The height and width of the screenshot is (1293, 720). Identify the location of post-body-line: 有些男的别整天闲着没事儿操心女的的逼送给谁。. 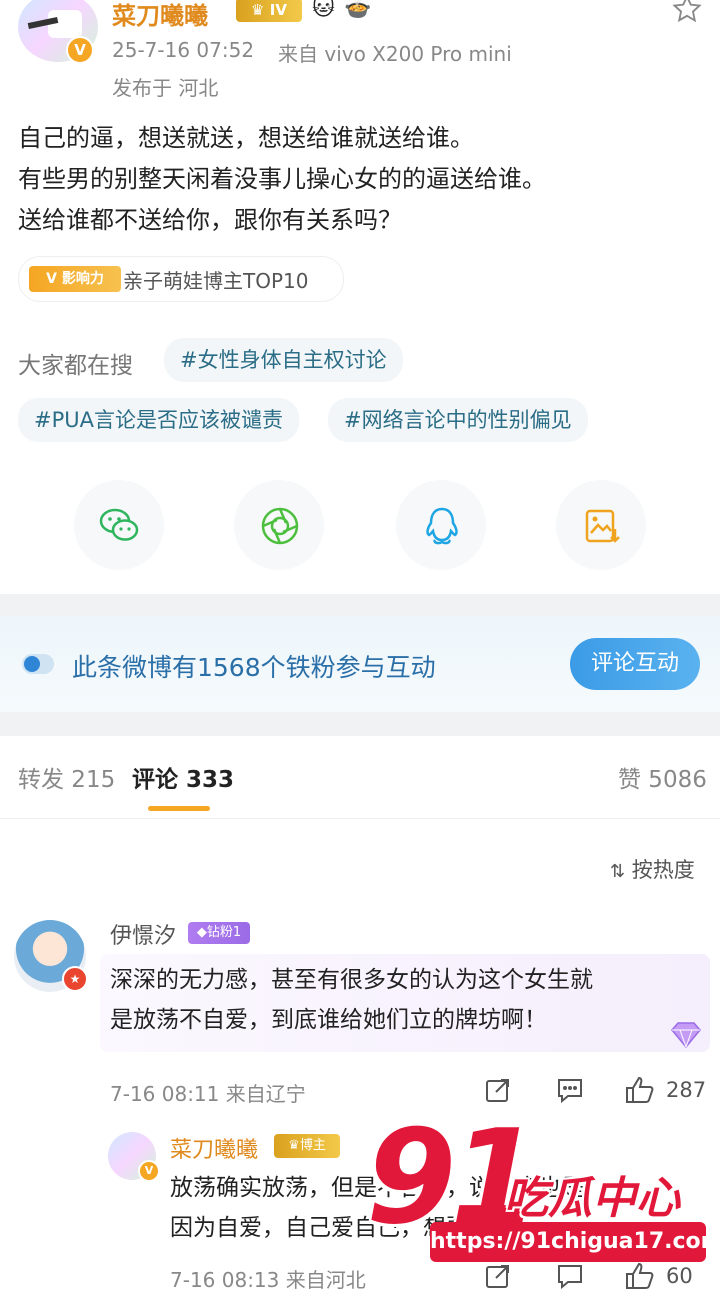
(282, 179).